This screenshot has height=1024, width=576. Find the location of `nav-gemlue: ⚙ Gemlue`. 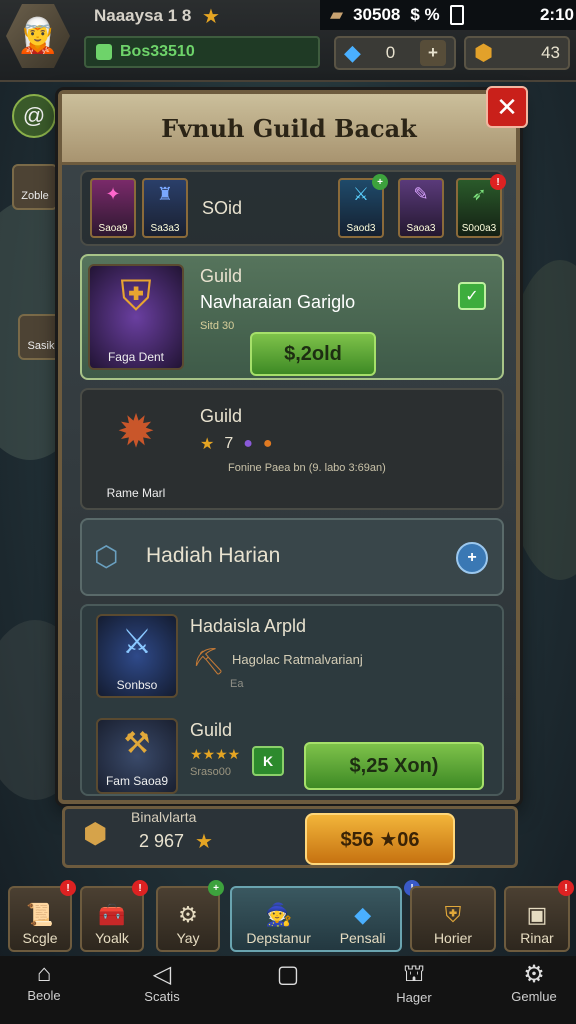

nav-gemlue: ⚙ Gemlue is located at coordinates (530, 982).